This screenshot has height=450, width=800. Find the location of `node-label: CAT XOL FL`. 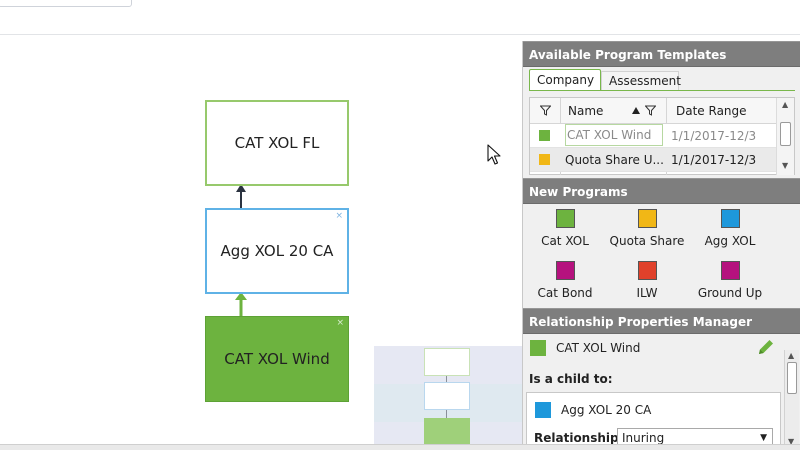

node-label: CAT XOL FL is located at coordinates (277, 143).